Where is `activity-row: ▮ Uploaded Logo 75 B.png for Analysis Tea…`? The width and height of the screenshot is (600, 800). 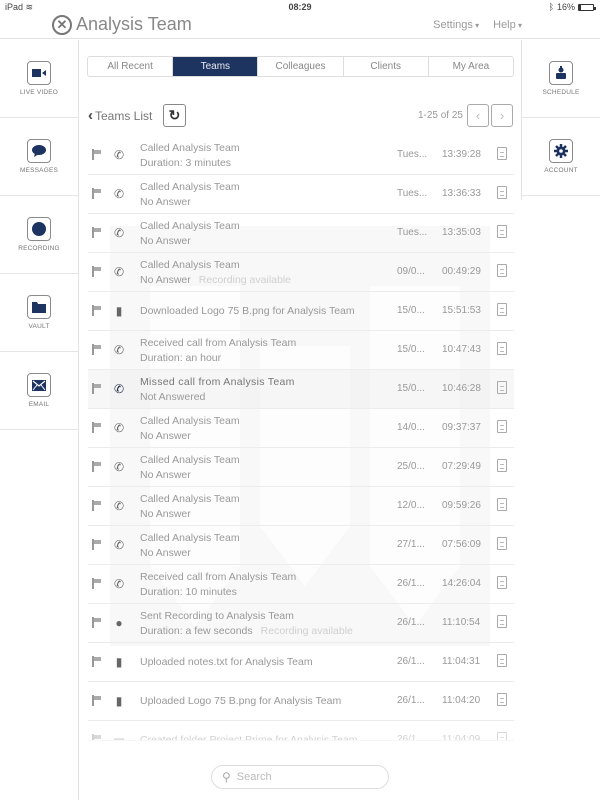 activity-row: ▮ Uploaded Logo 75 B.png for Analysis Tea… is located at coordinates (301, 701).